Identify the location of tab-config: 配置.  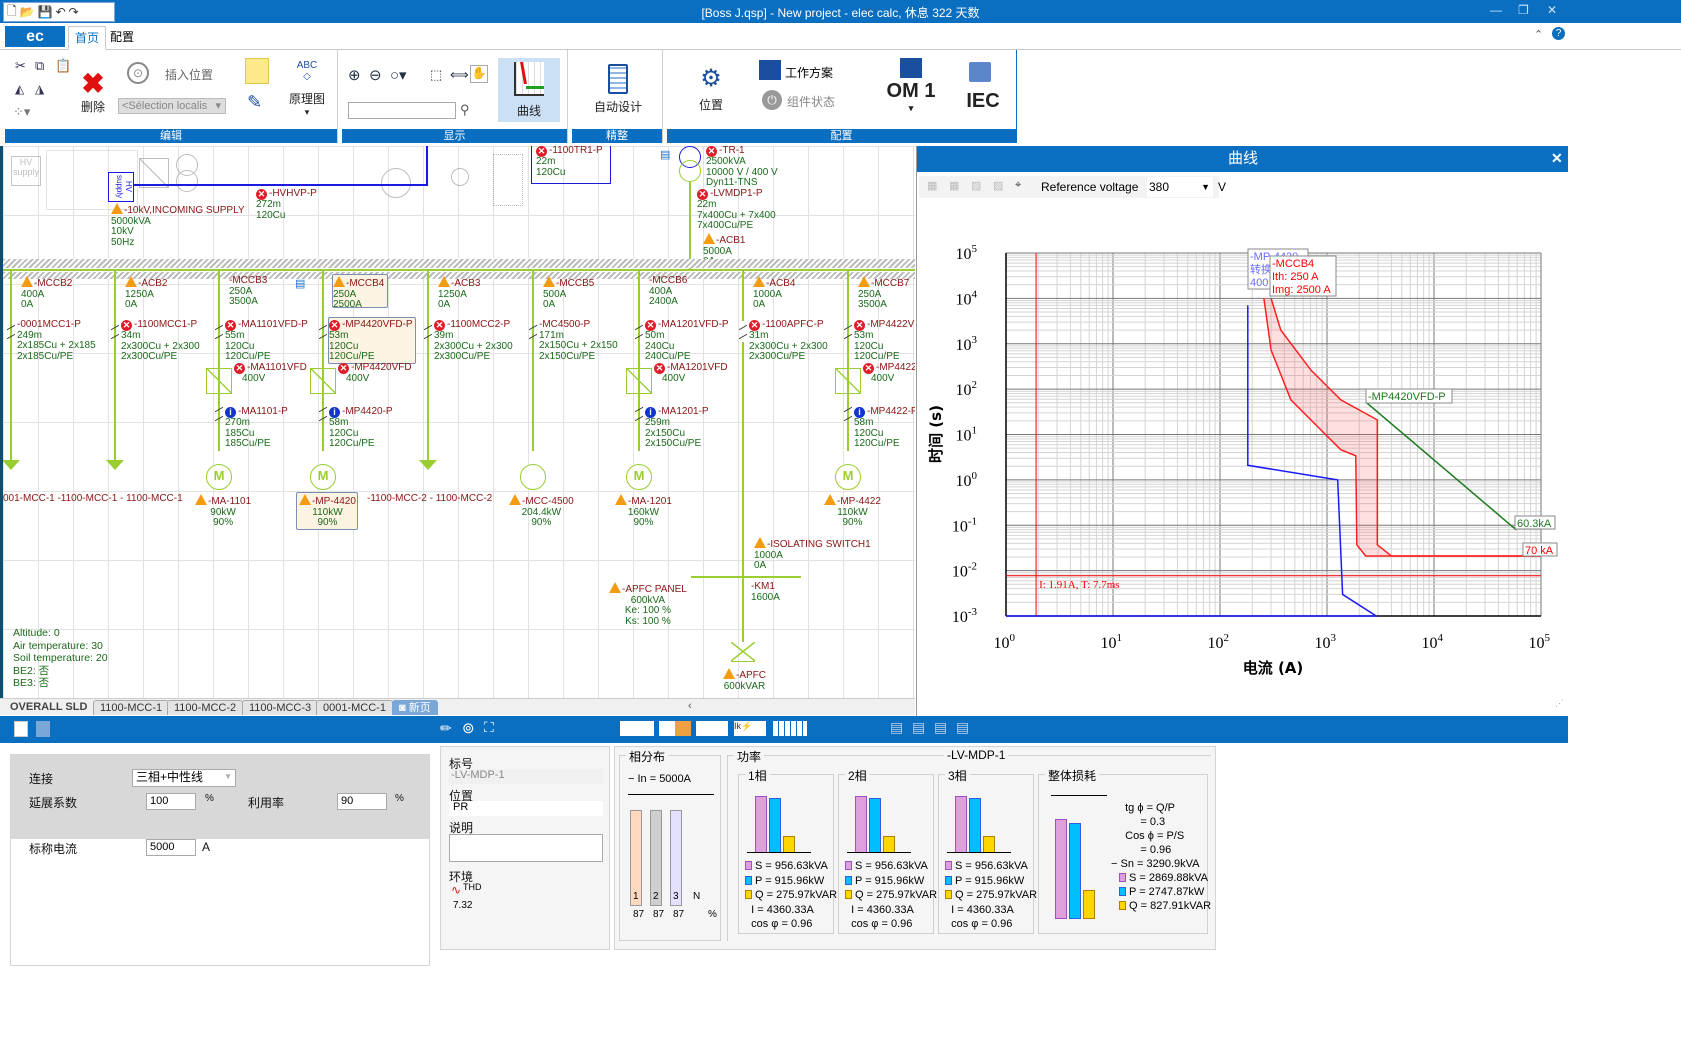
(122, 38).